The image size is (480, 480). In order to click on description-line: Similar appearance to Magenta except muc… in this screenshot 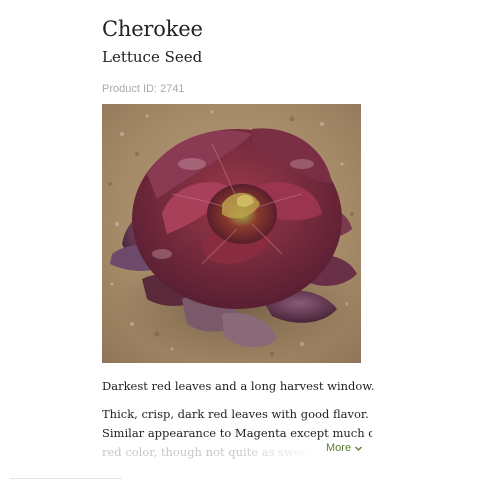, I will do `click(237, 433)`.